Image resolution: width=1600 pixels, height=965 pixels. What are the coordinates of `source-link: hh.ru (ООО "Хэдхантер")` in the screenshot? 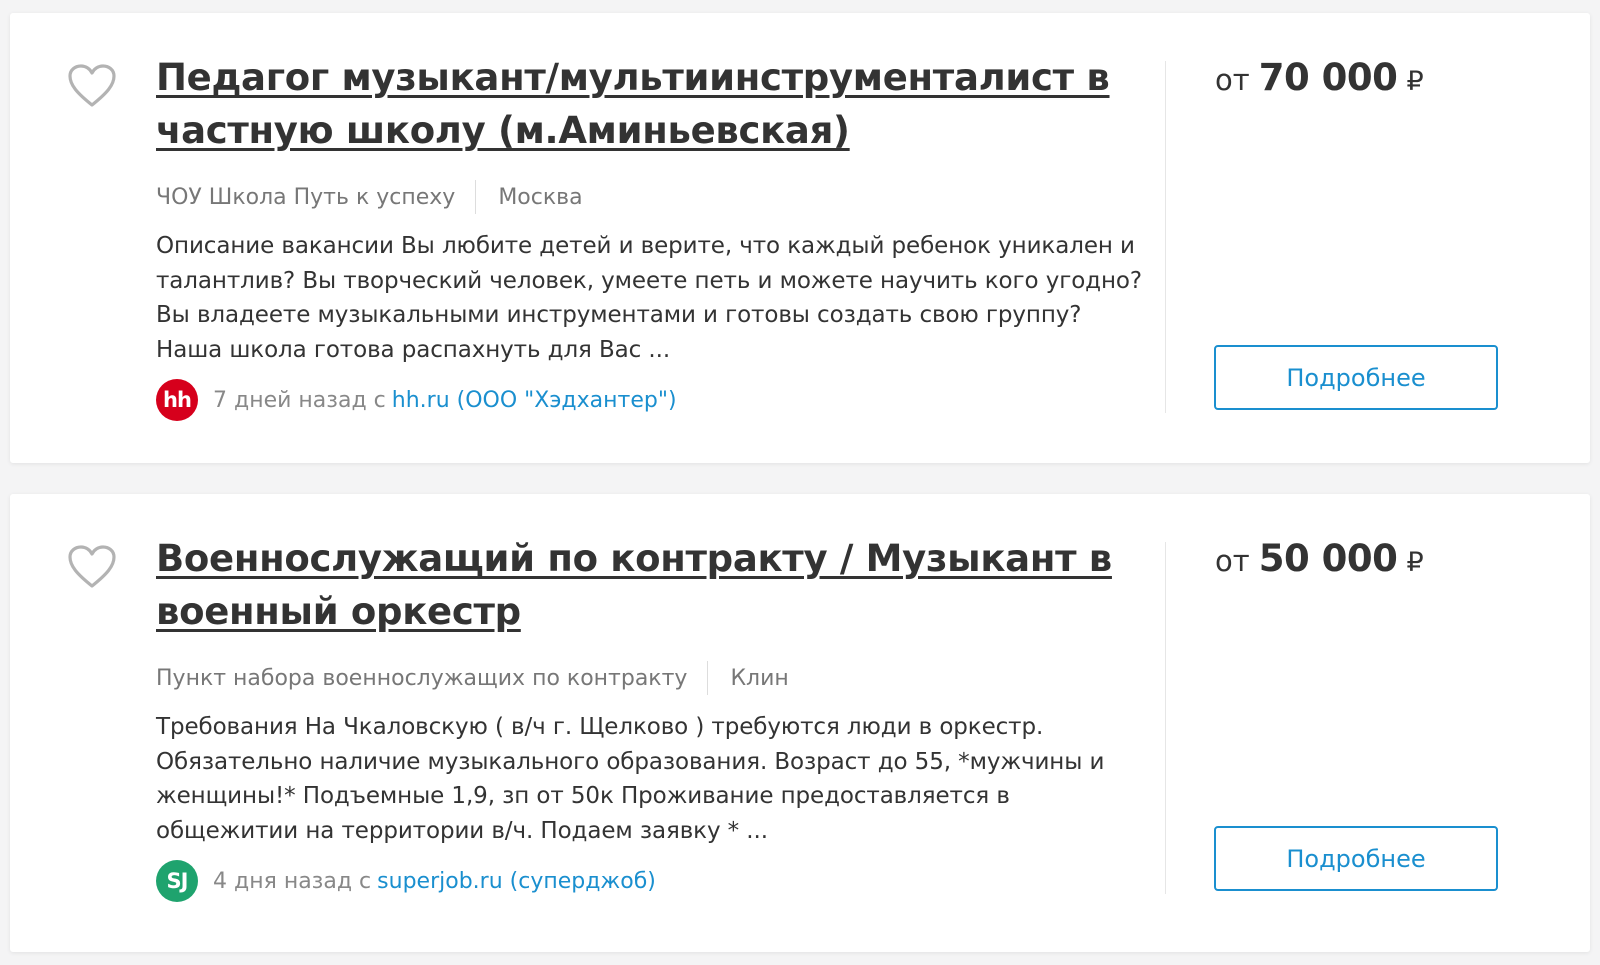 It's located at (534, 400).